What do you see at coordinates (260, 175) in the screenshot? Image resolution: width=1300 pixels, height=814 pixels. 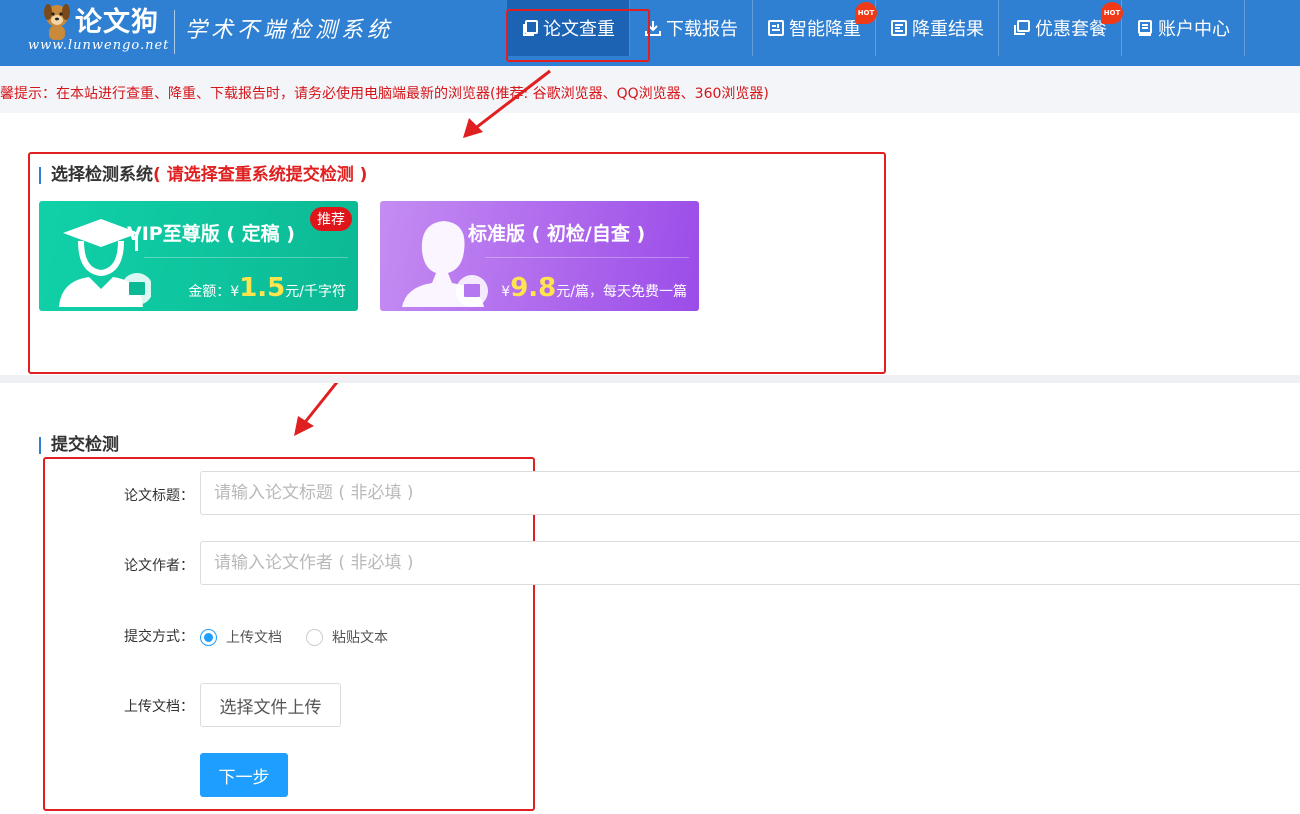 I see `section-title-hint: ( 请选择查重系统提交检测 )` at bounding box center [260, 175].